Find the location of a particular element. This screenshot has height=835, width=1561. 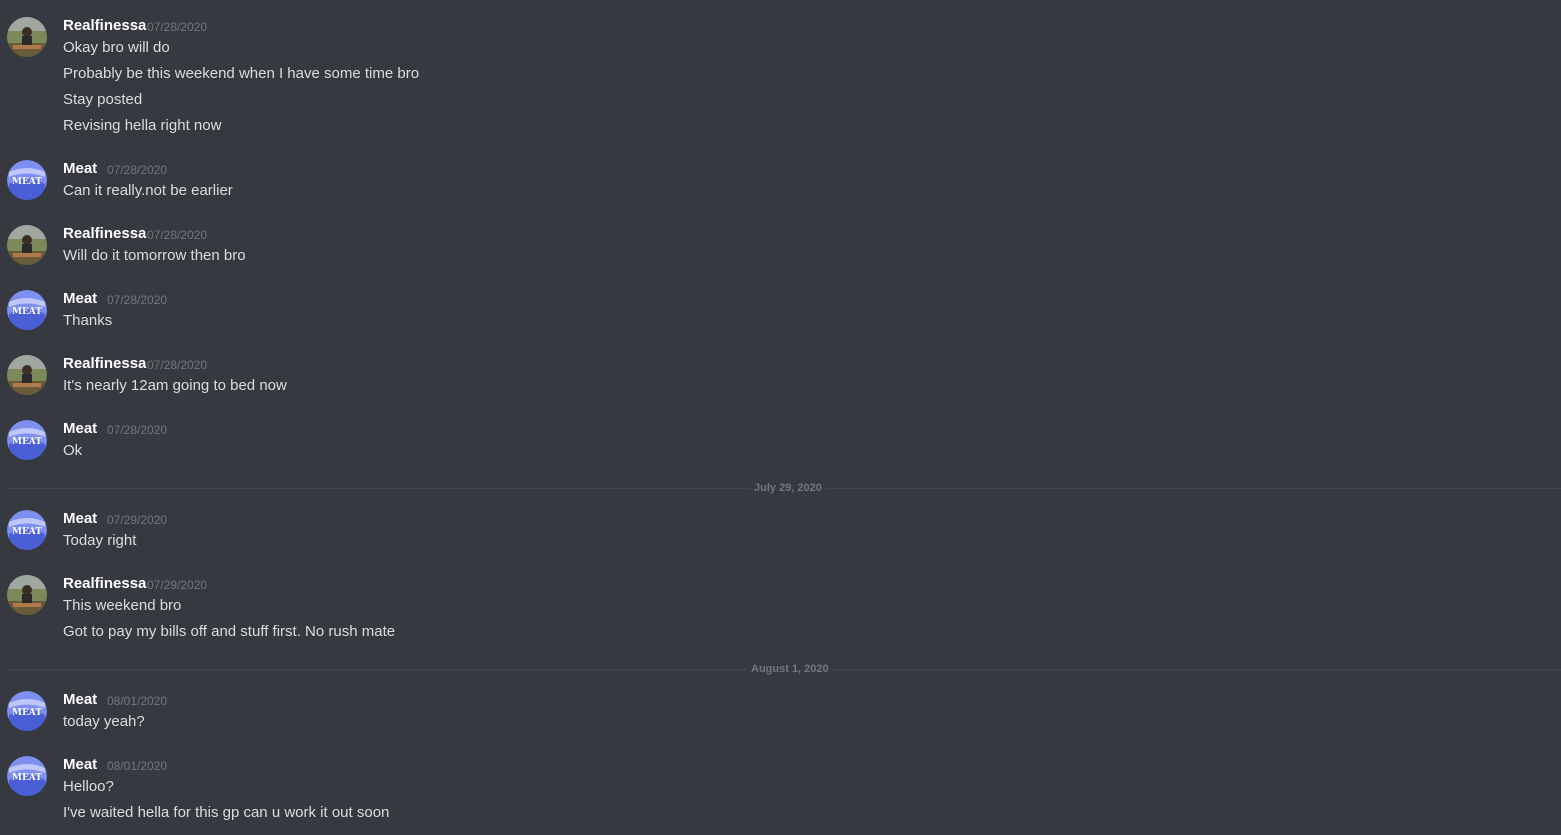

message-text: This weekend bro is located at coordinates (122, 605).